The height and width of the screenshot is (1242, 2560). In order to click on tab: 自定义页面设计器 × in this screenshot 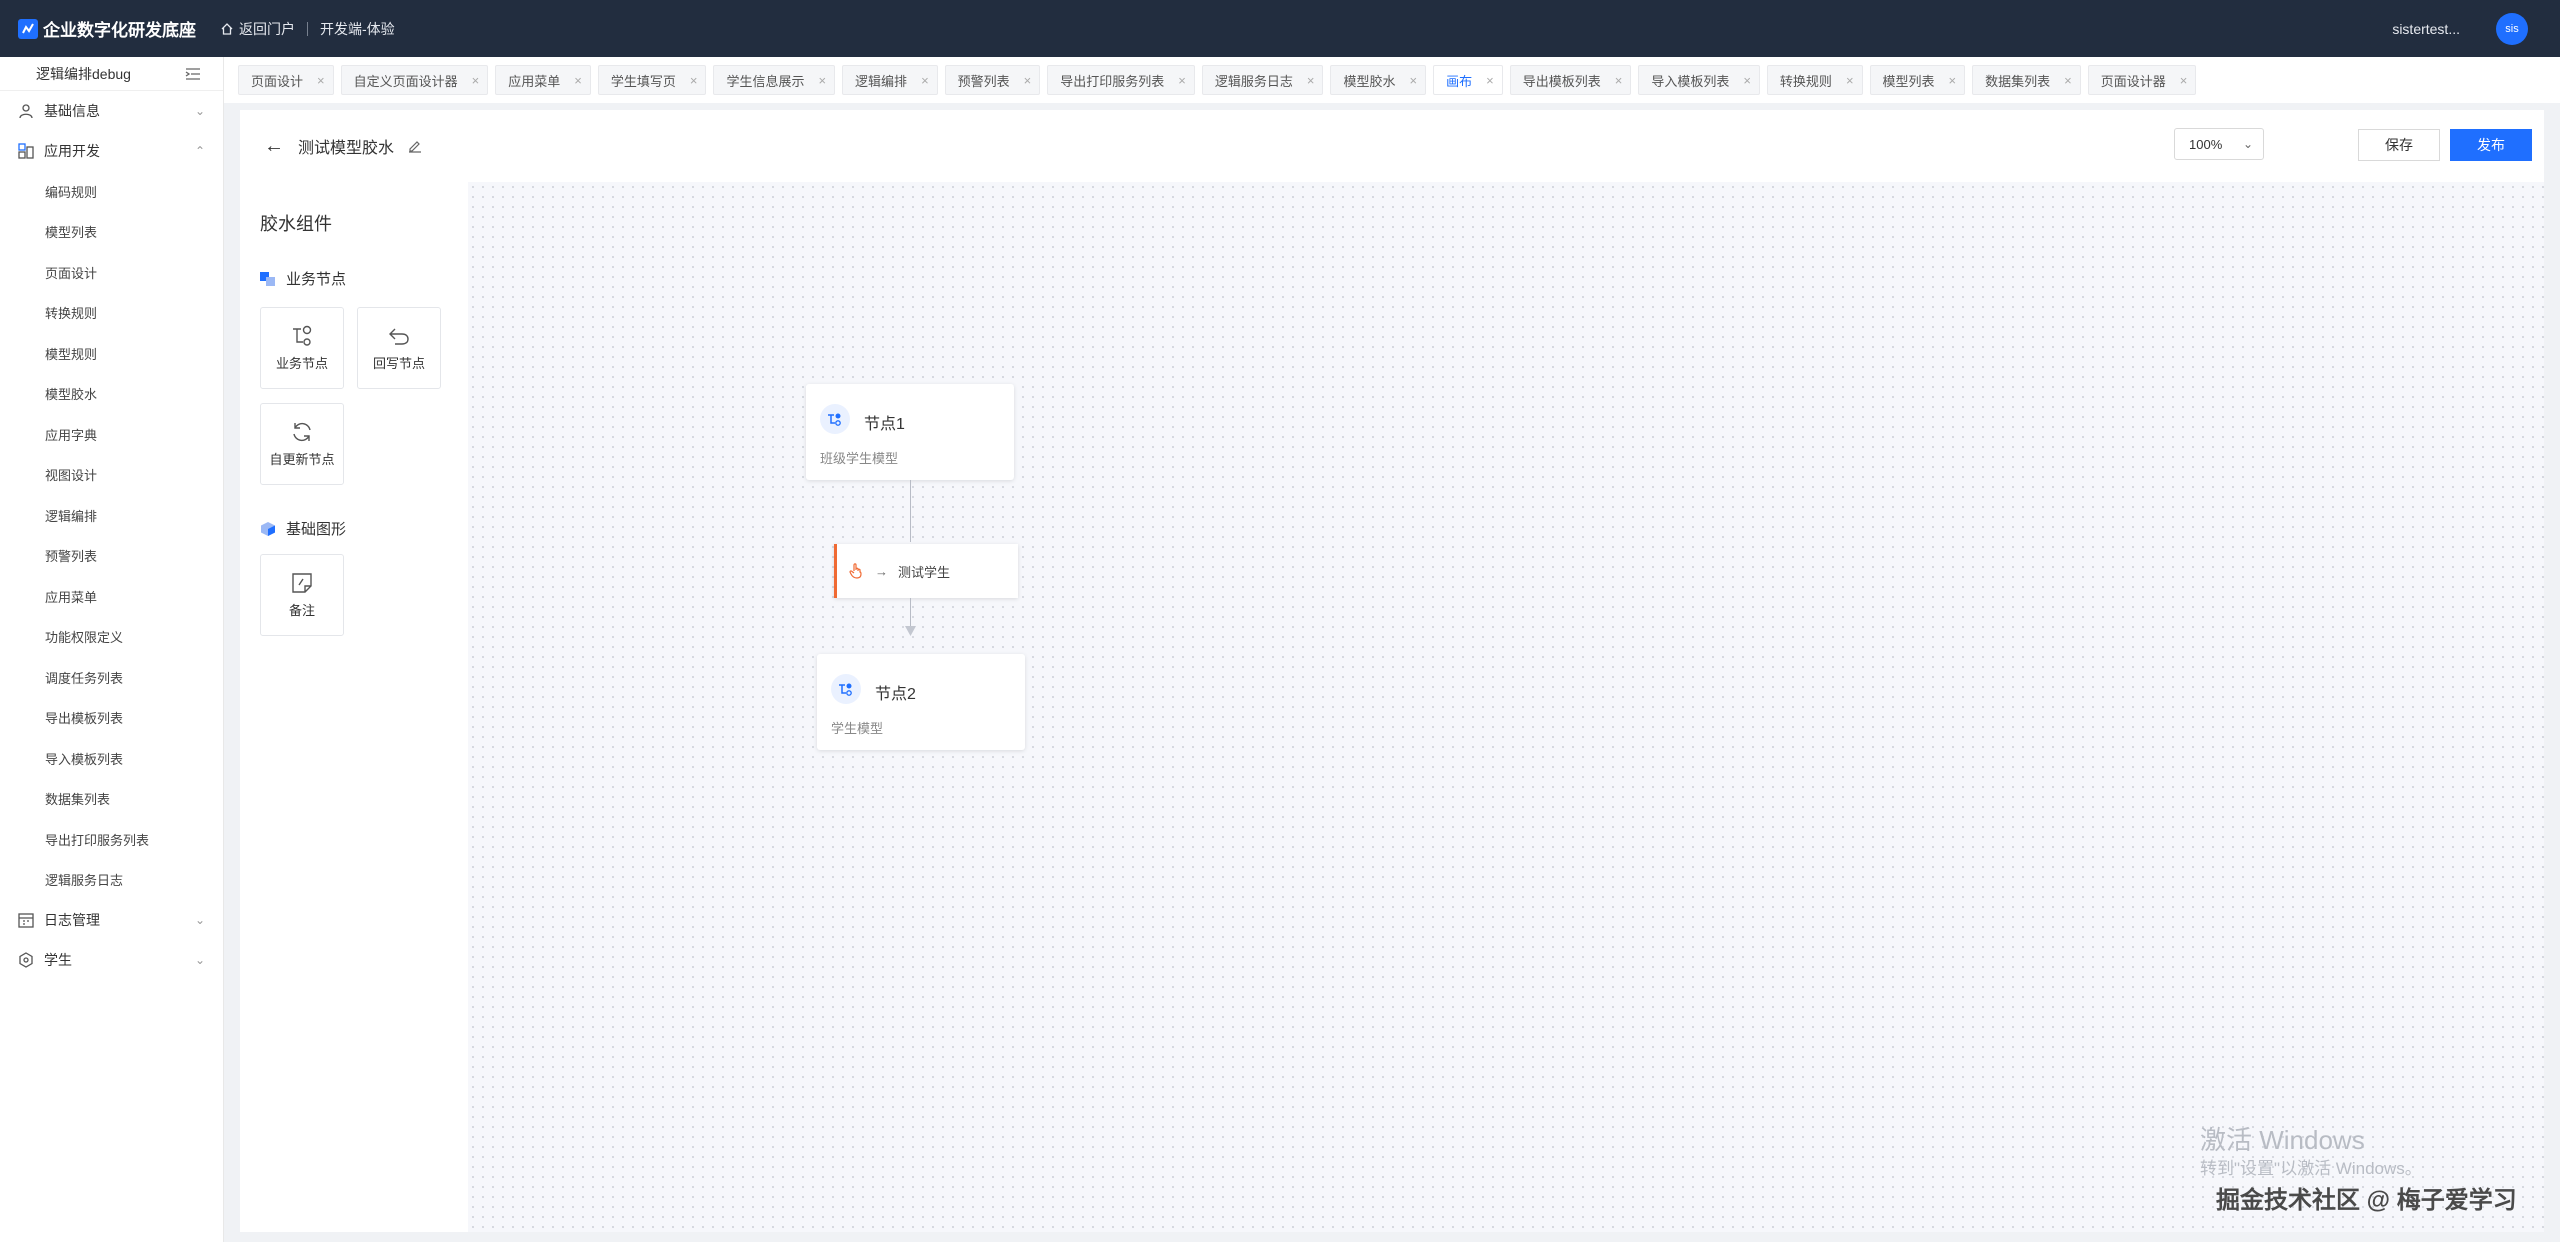, I will do `click(414, 80)`.